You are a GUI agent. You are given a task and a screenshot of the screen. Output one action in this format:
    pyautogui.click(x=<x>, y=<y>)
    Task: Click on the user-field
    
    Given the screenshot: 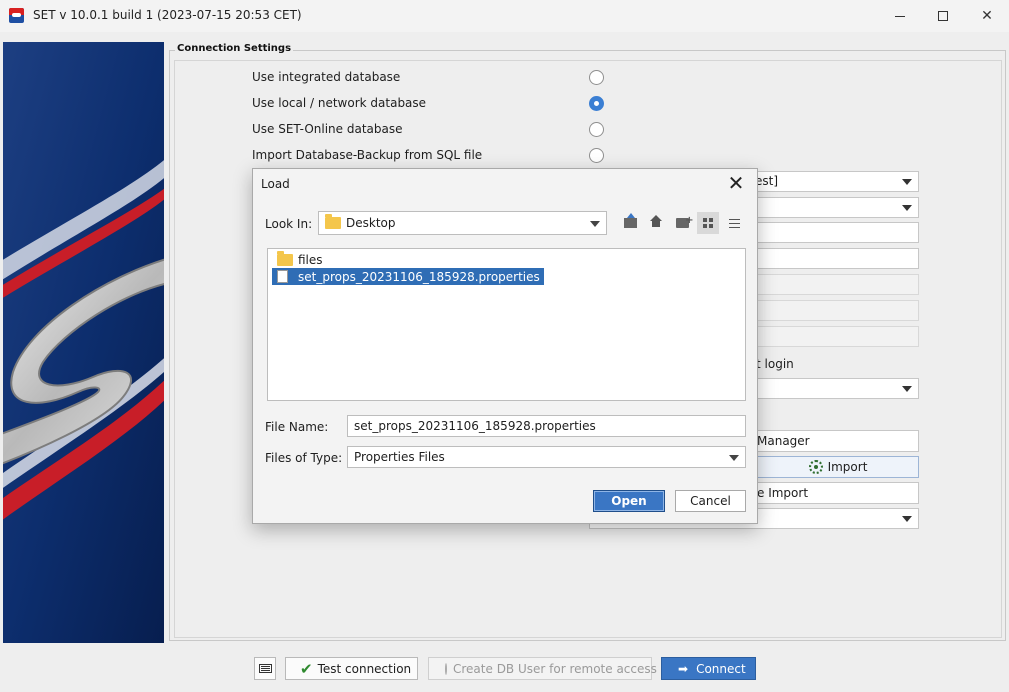 What is the action you would take?
    pyautogui.click(x=833, y=284)
    